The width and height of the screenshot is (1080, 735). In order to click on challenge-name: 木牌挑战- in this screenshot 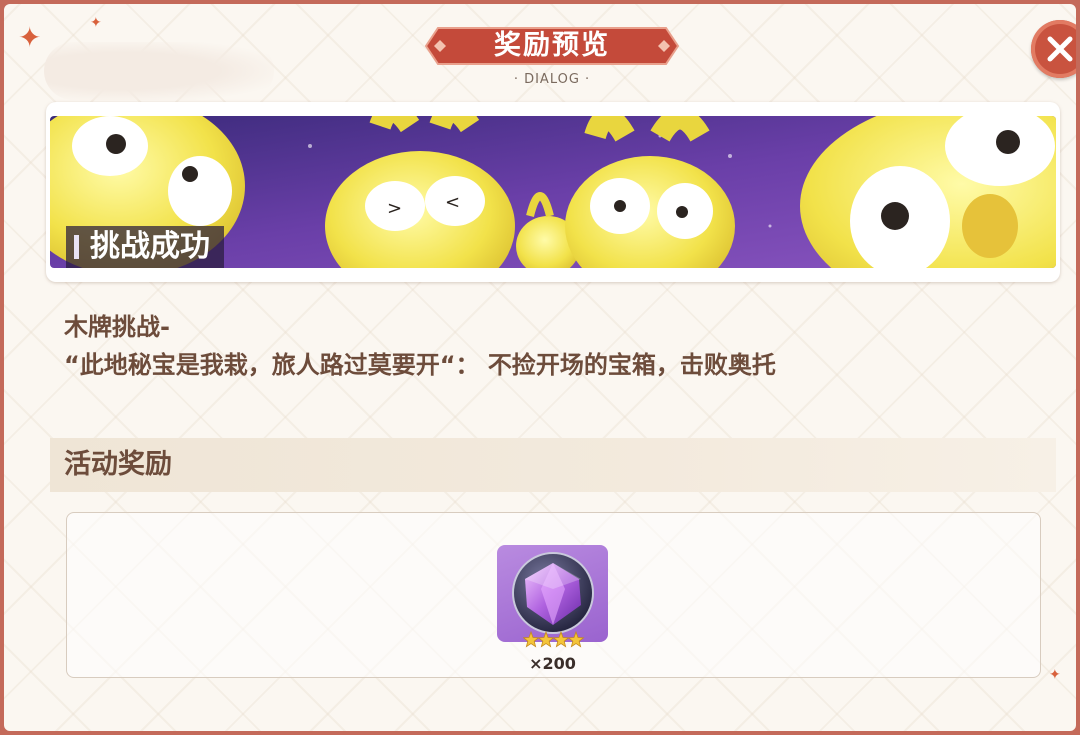, I will do `click(117, 327)`.